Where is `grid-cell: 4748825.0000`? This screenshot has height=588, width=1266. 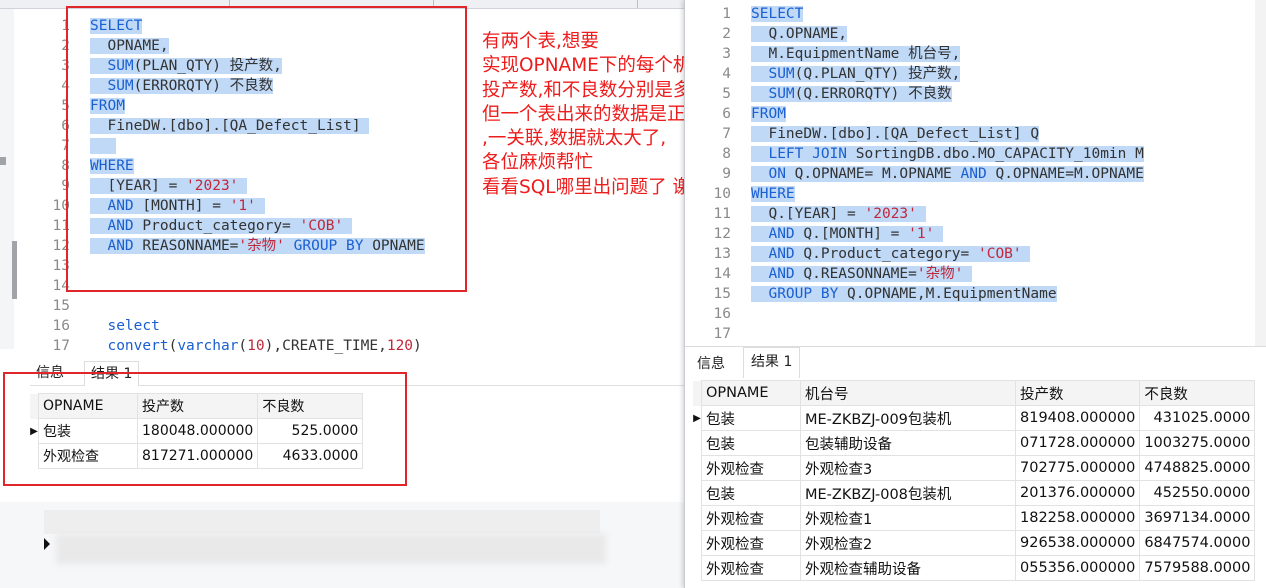
grid-cell: 4748825.0000 is located at coordinates (1197, 468).